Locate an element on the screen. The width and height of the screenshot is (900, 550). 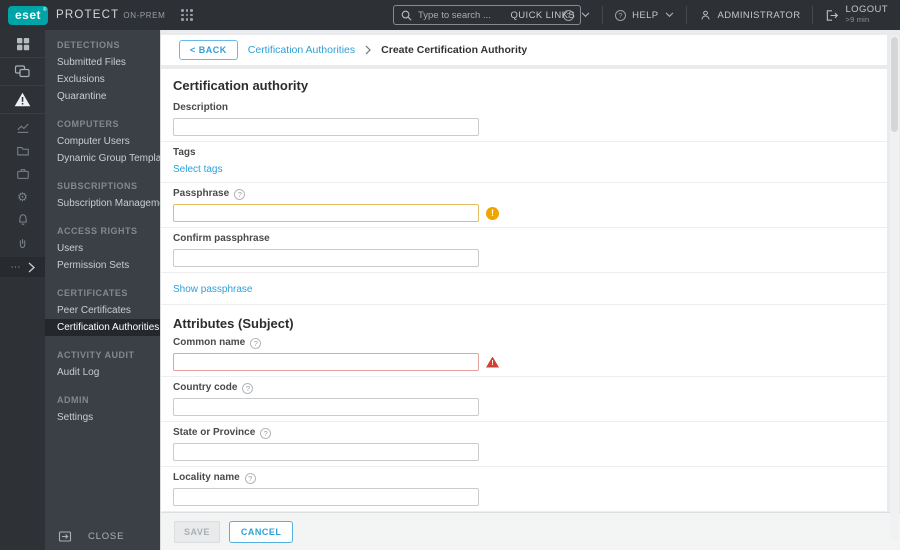
passphrase-warning-icon: ! is located at coordinates (492, 213).